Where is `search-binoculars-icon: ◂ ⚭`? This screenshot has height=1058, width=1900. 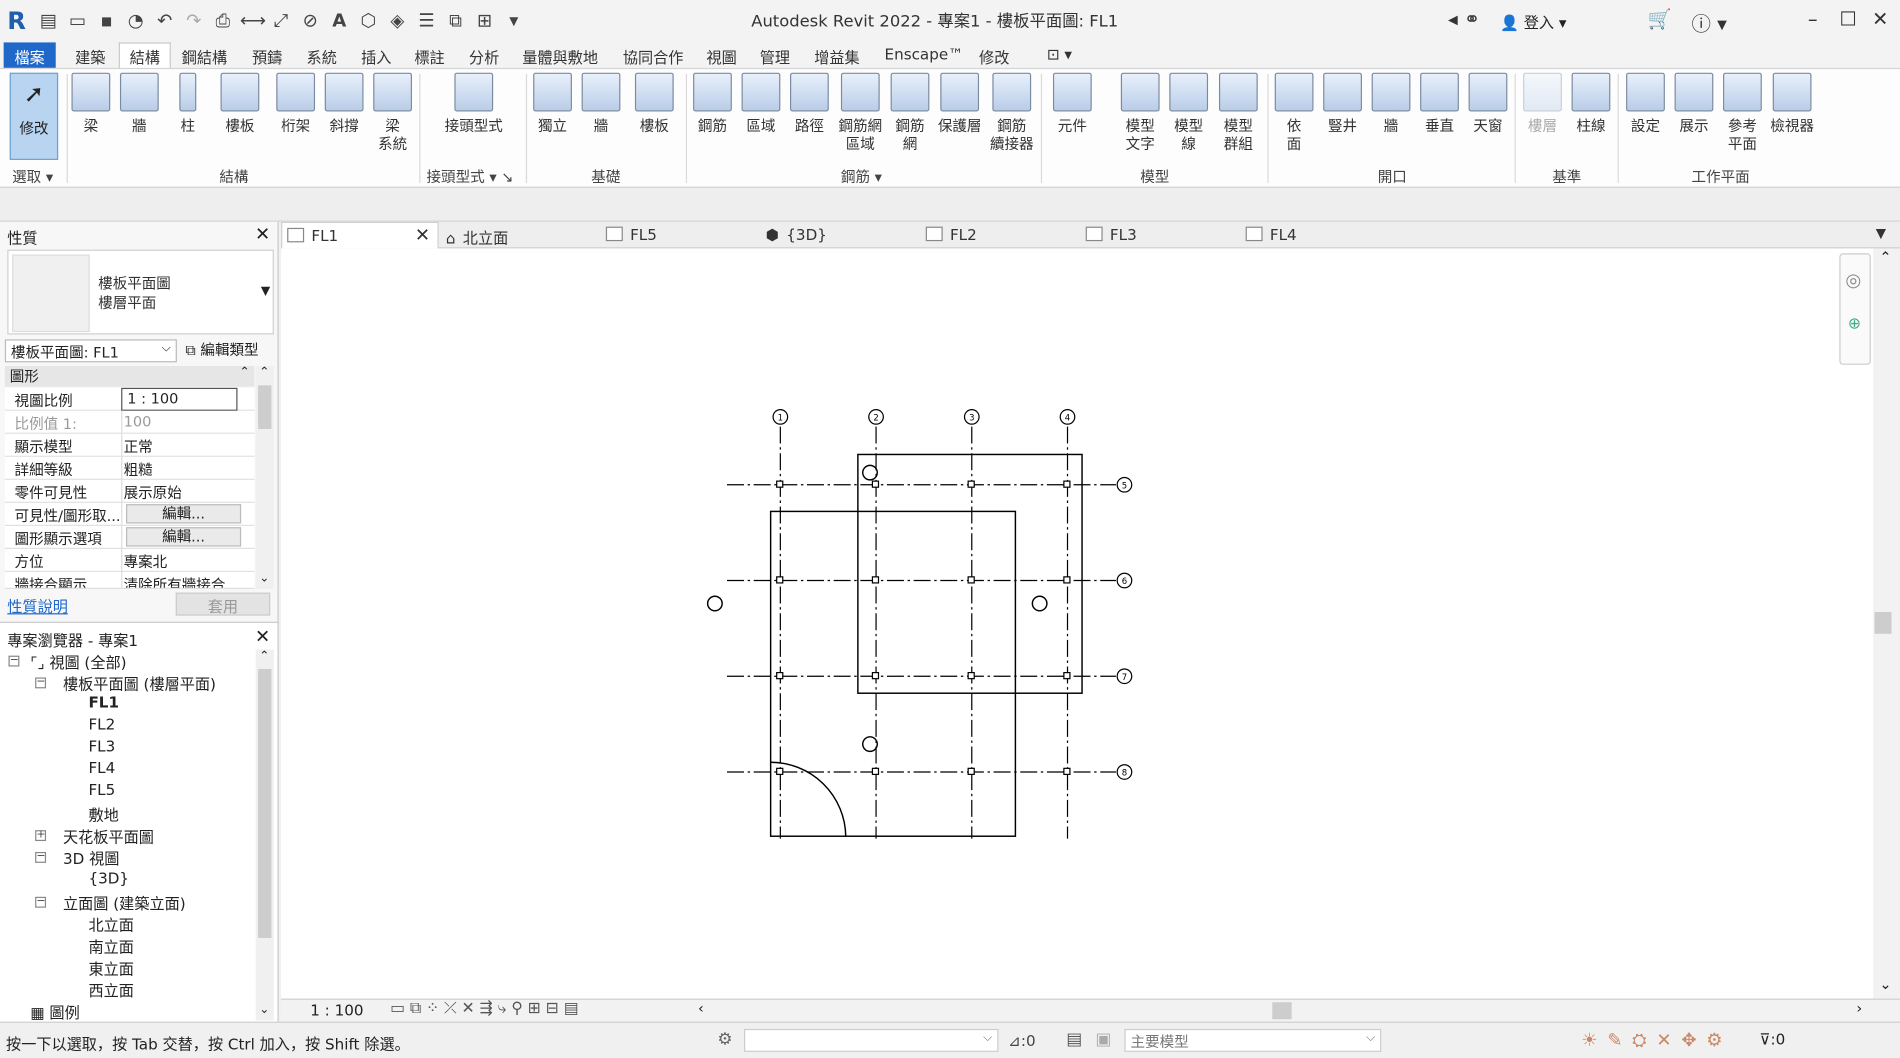 search-binoculars-icon: ◂ ⚭ is located at coordinates (1464, 18).